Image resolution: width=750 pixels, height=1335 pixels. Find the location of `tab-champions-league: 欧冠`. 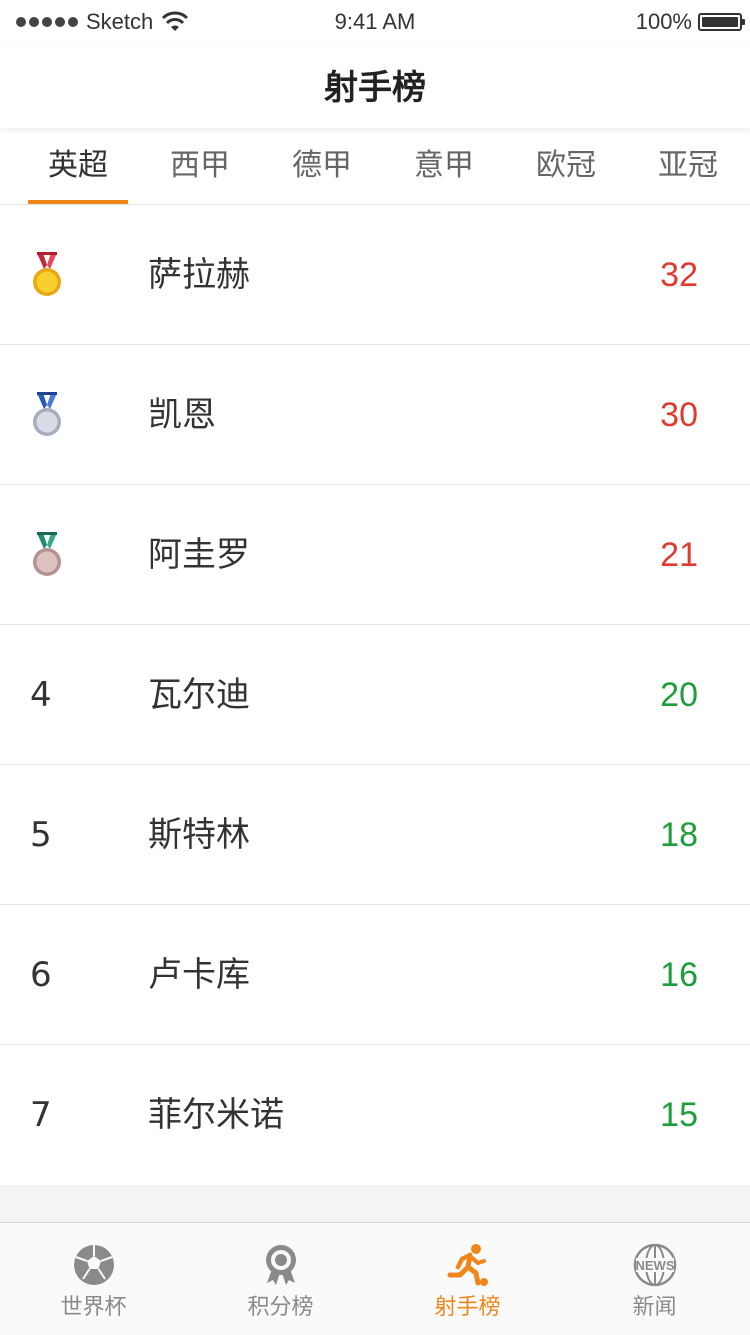

tab-champions-league: 欧冠 is located at coordinates (566, 166).